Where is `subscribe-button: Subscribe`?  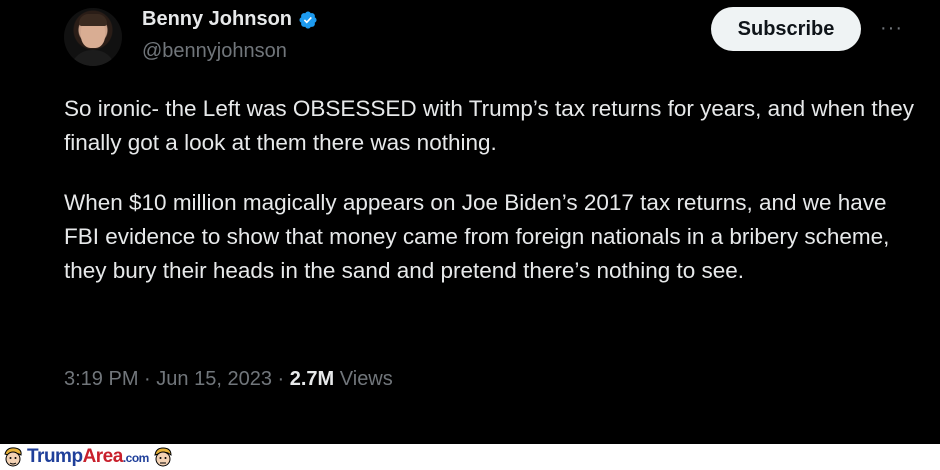
subscribe-button: Subscribe is located at coordinates (786, 29).